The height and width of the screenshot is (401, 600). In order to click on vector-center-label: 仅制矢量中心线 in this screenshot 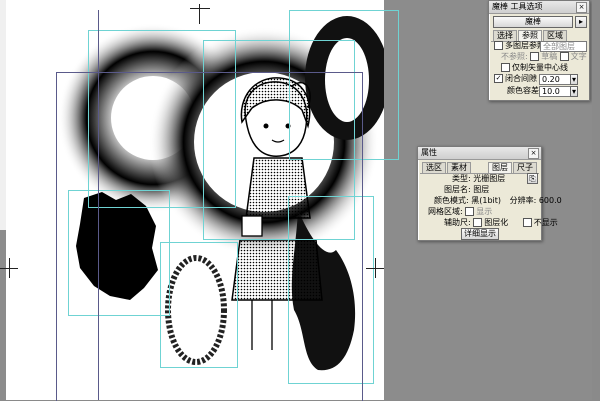, I will do `click(540, 67)`.